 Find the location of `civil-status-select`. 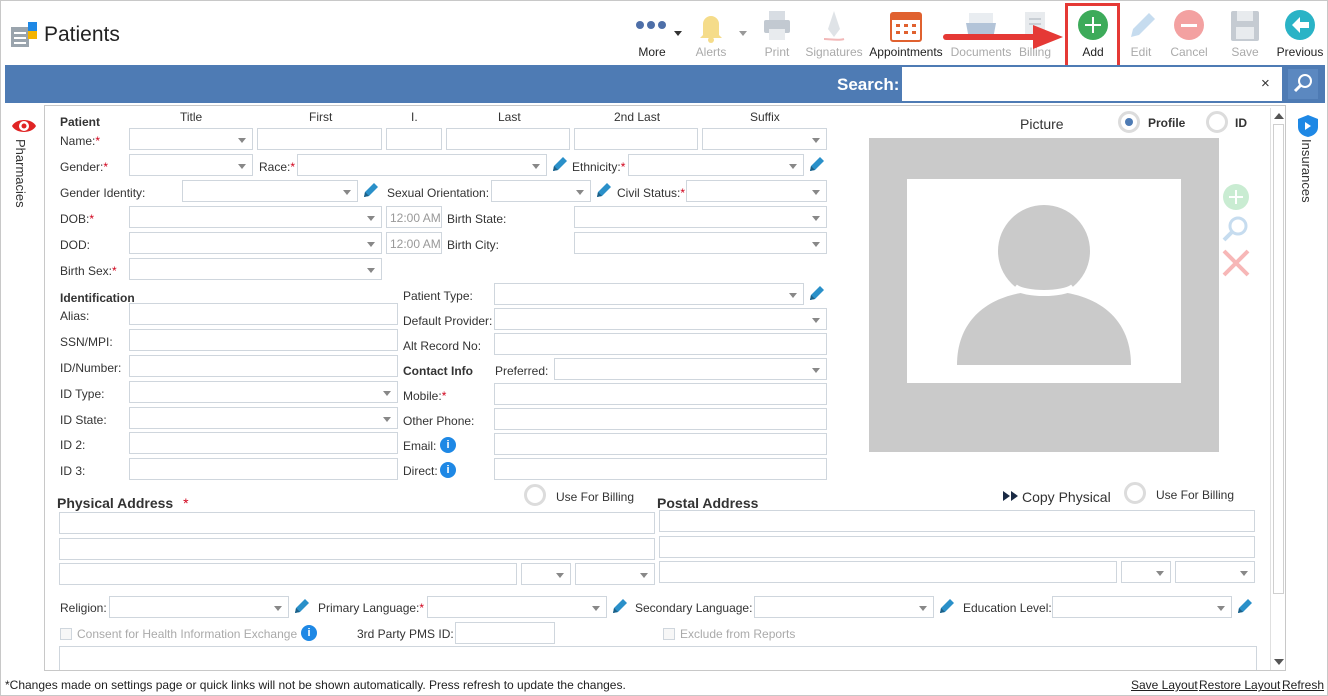

civil-status-select is located at coordinates (756, 191).